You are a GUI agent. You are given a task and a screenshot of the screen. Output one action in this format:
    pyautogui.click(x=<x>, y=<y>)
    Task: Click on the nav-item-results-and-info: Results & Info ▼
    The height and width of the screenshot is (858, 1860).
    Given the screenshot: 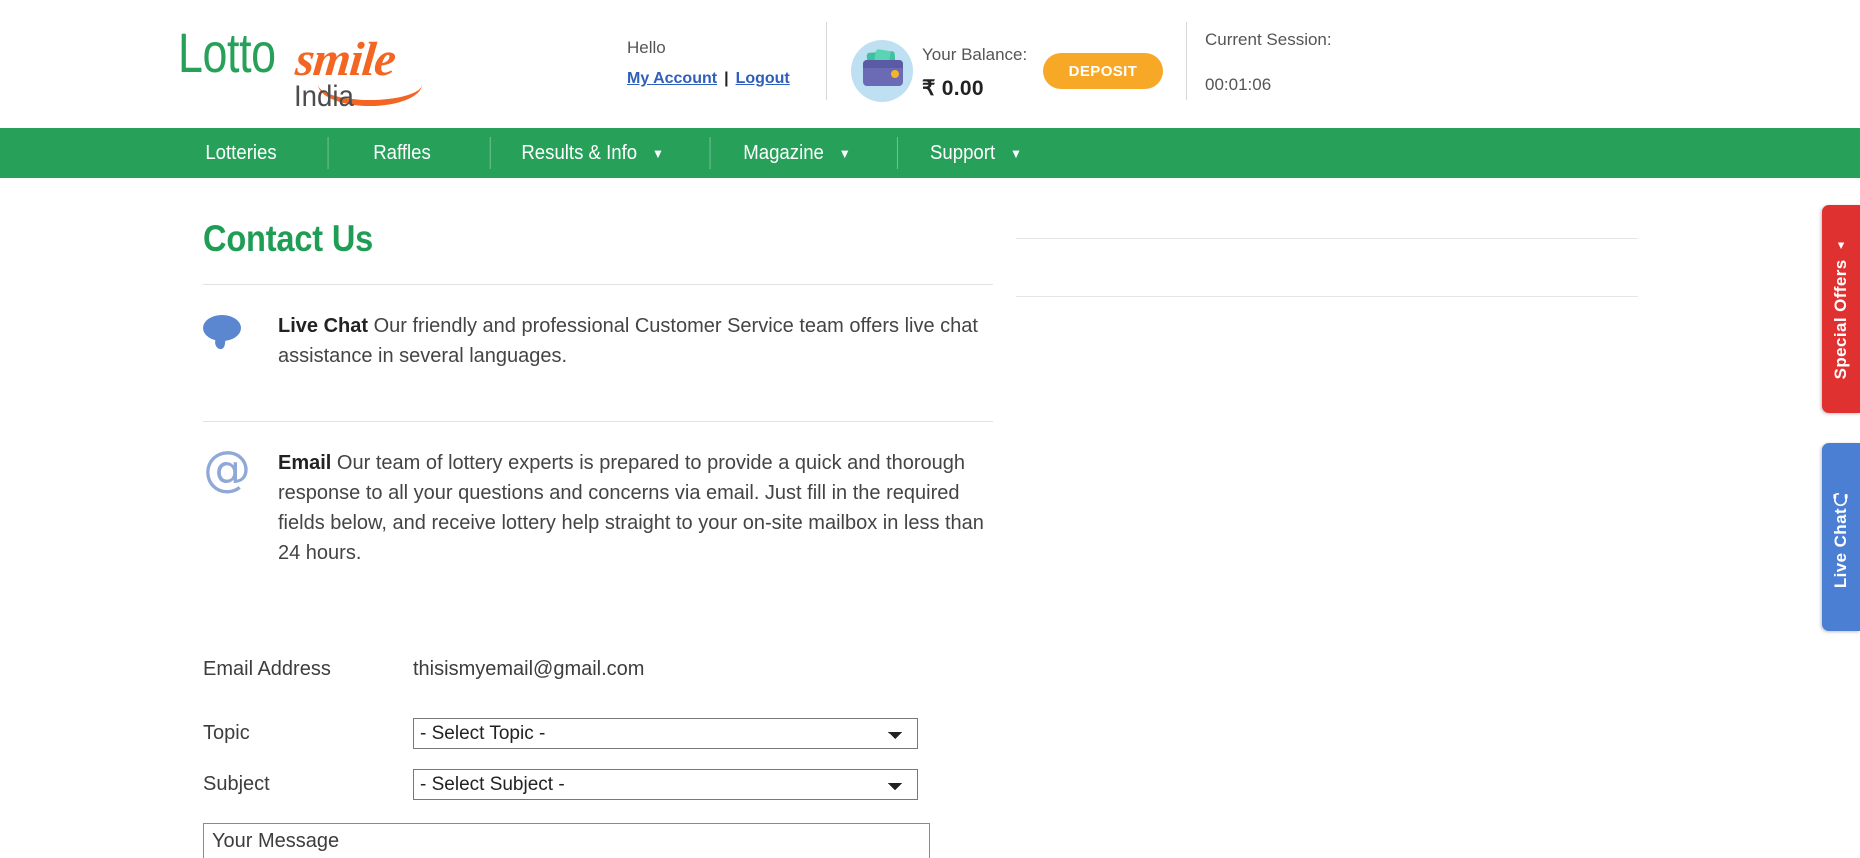 What is the action you would take?
    pyautogui.click(x=592, y=153)
    